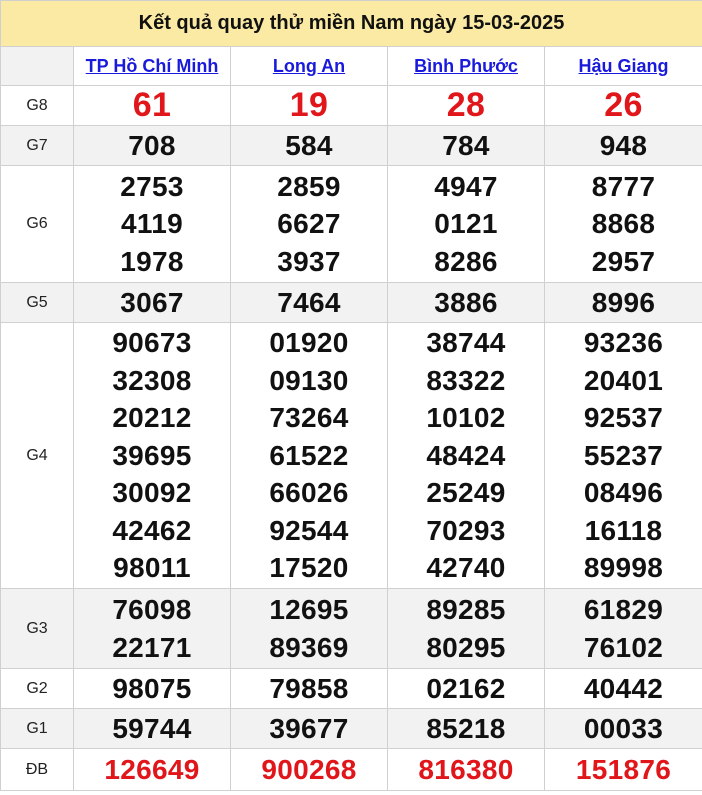 The height and width of the screenshot is (795, 702). I want to click on prize-number: 38744, so click(466, 343).